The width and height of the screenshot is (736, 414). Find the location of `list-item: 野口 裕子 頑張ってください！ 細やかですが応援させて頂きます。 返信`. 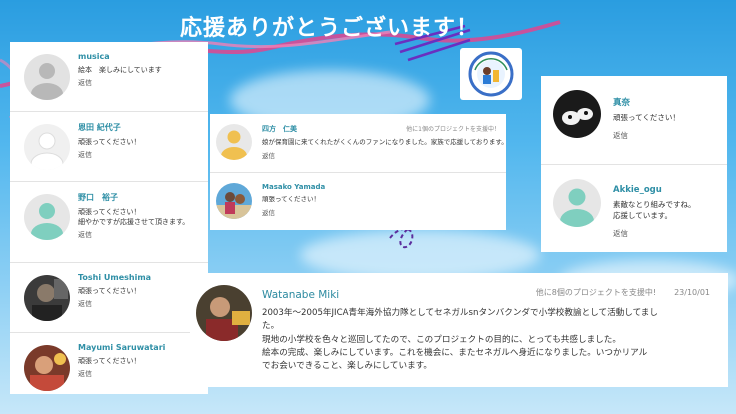

list-item: 野口 裕子 頑張ってください！ 細やかですが応援させて頂きます。 返信 is located at coordinates (109, 222).